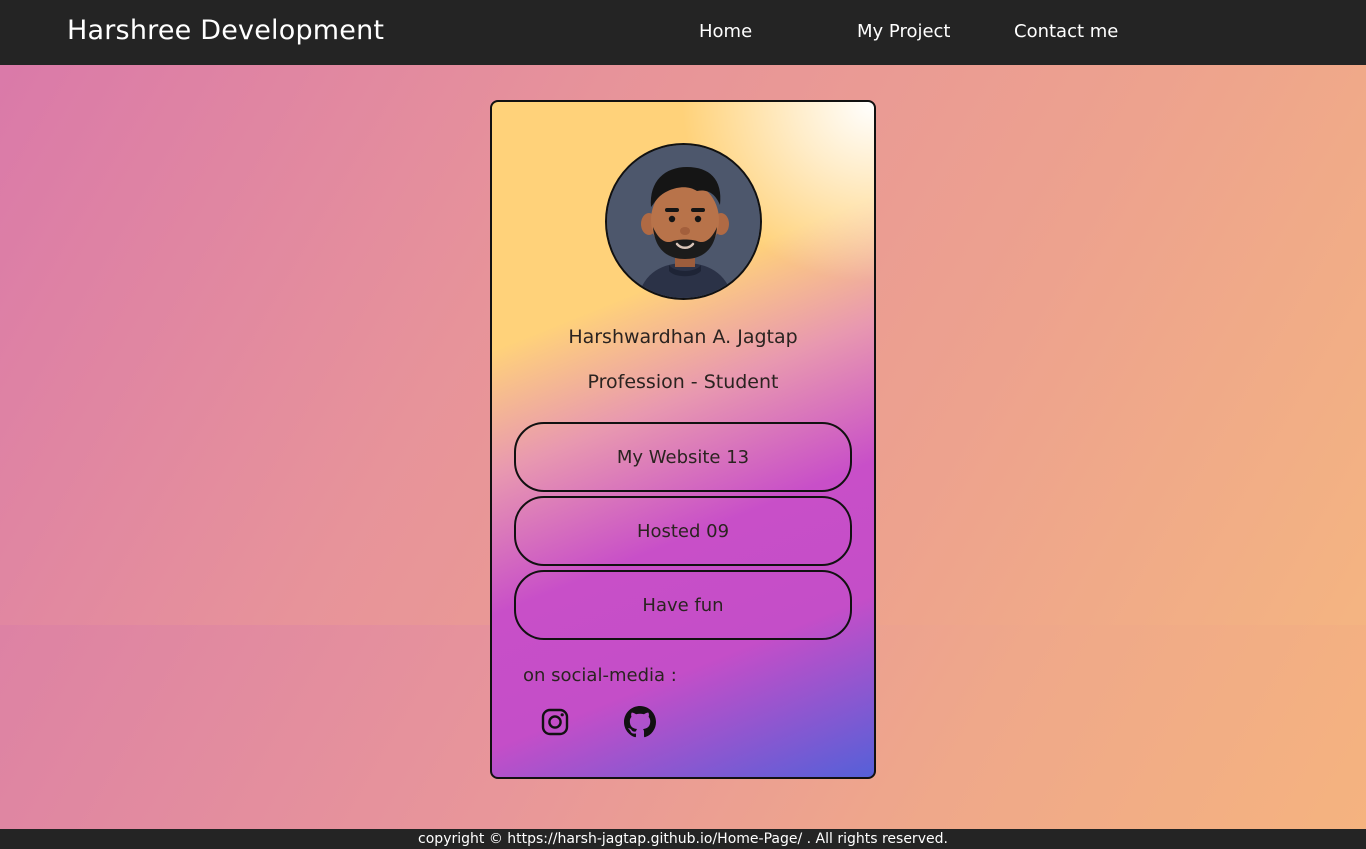  I want to click on my-website-button: My Website 13, so click(683, 457).